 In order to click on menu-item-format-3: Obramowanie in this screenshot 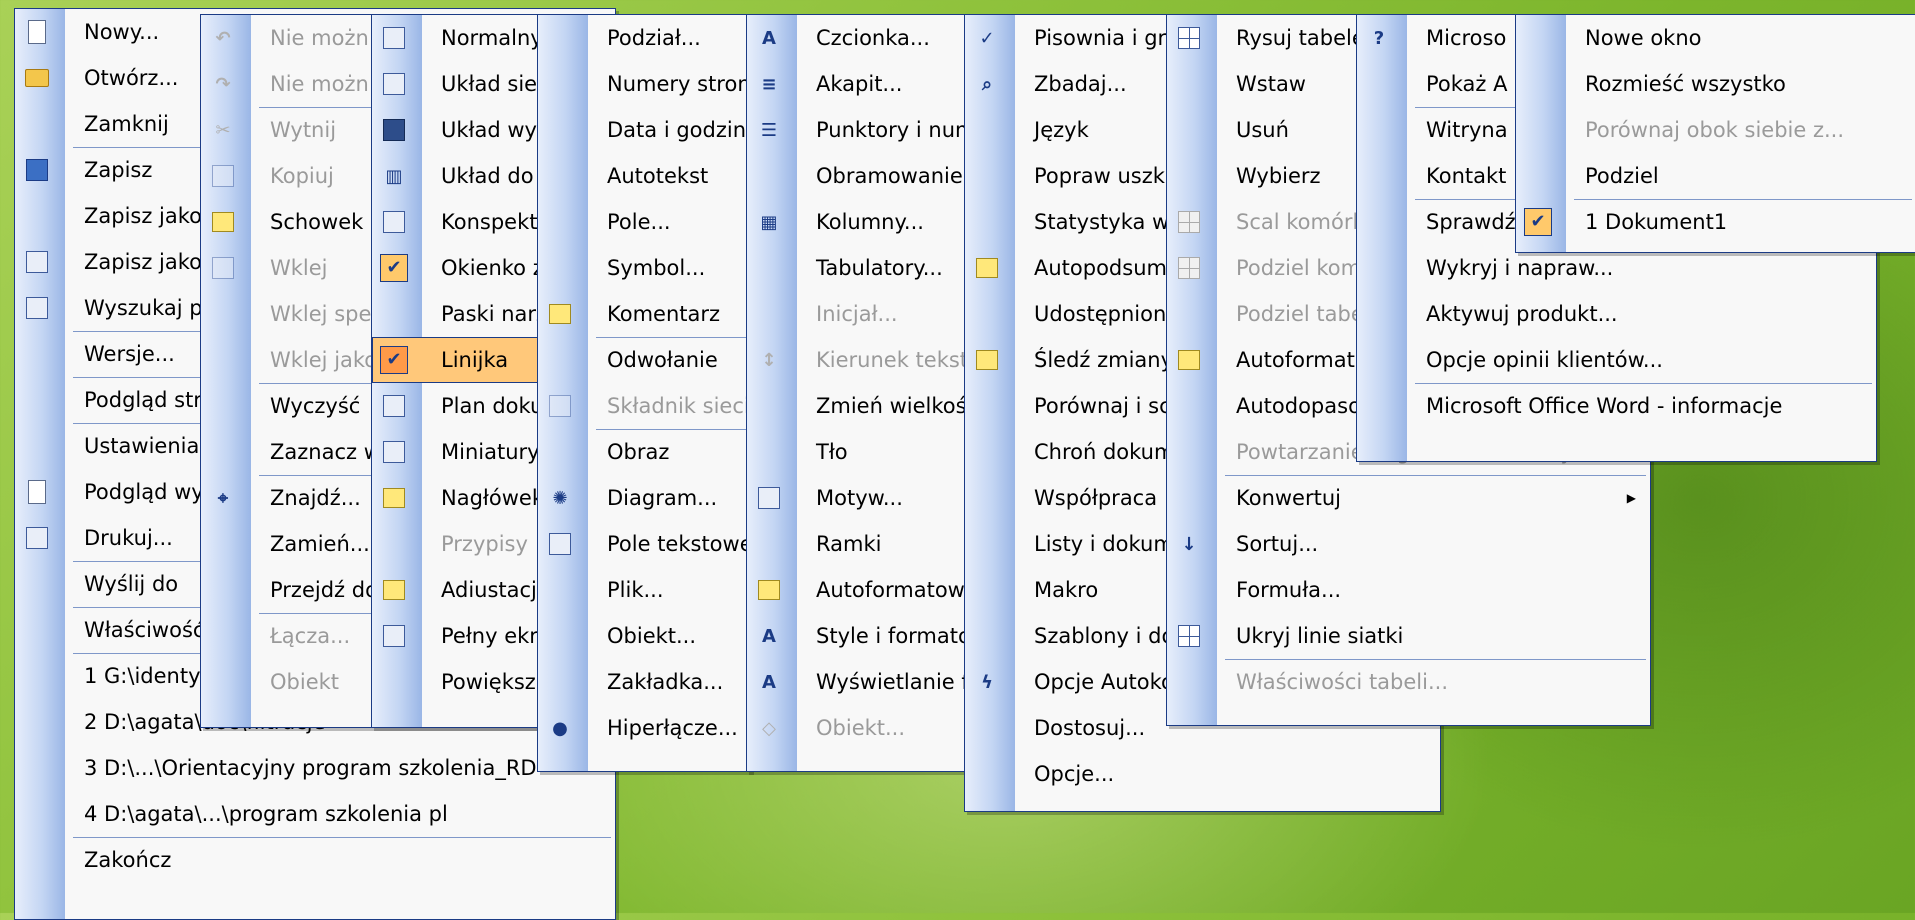, I will do `click(859, 176)`.